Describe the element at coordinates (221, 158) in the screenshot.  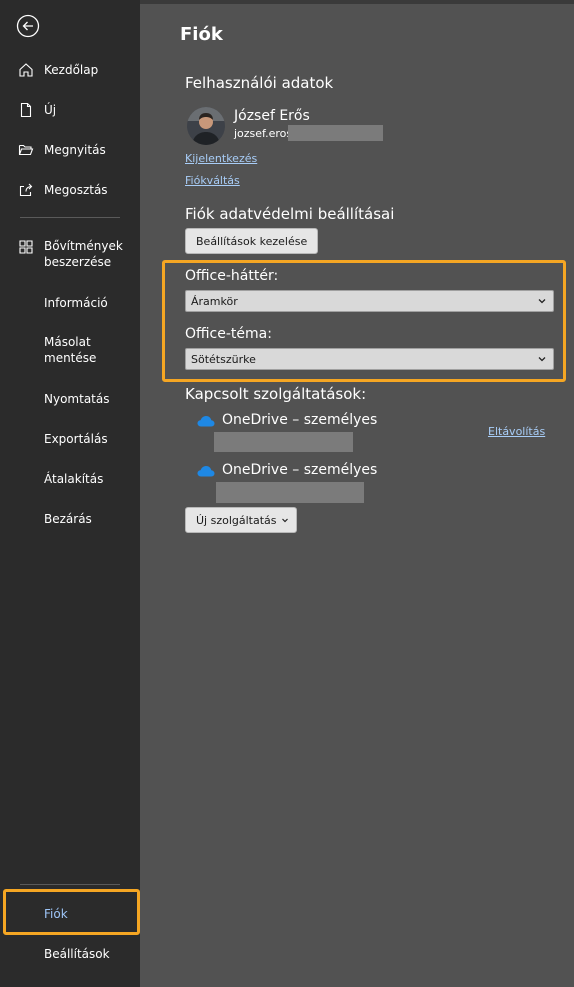
I see `sign-out-link: Kijelentkezés` at that location.